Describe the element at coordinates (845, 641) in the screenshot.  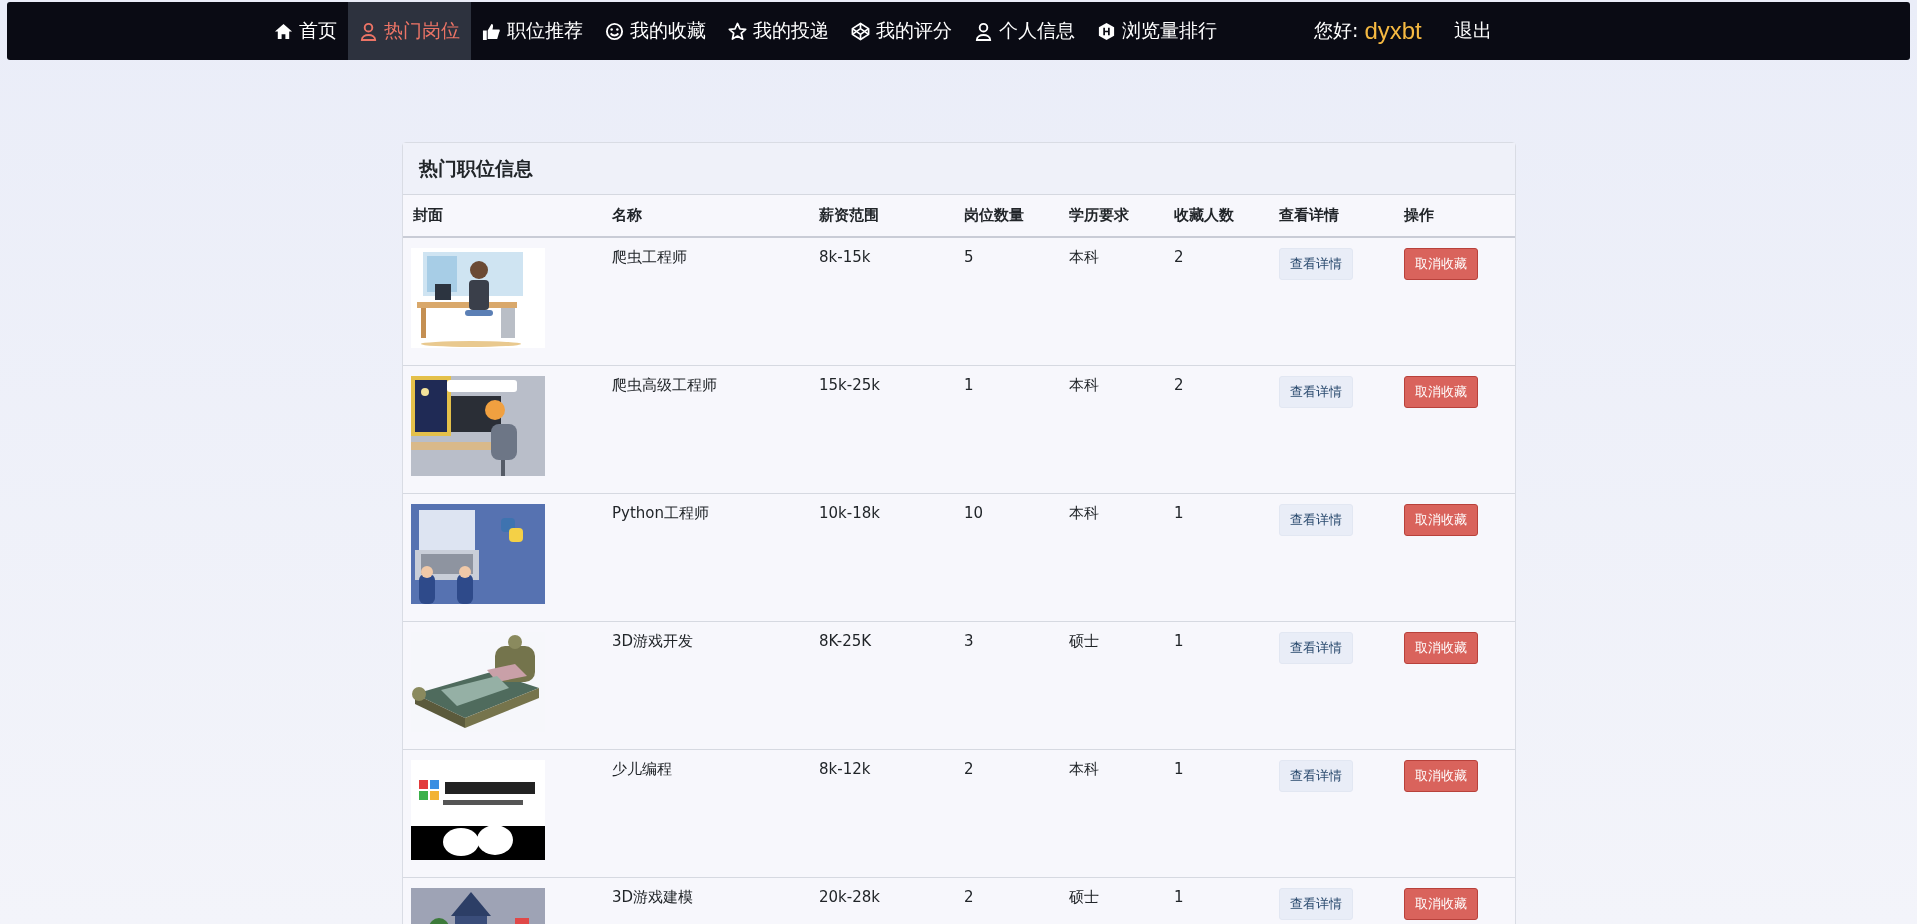
I see `salary-text: 8K-25K` at that location.